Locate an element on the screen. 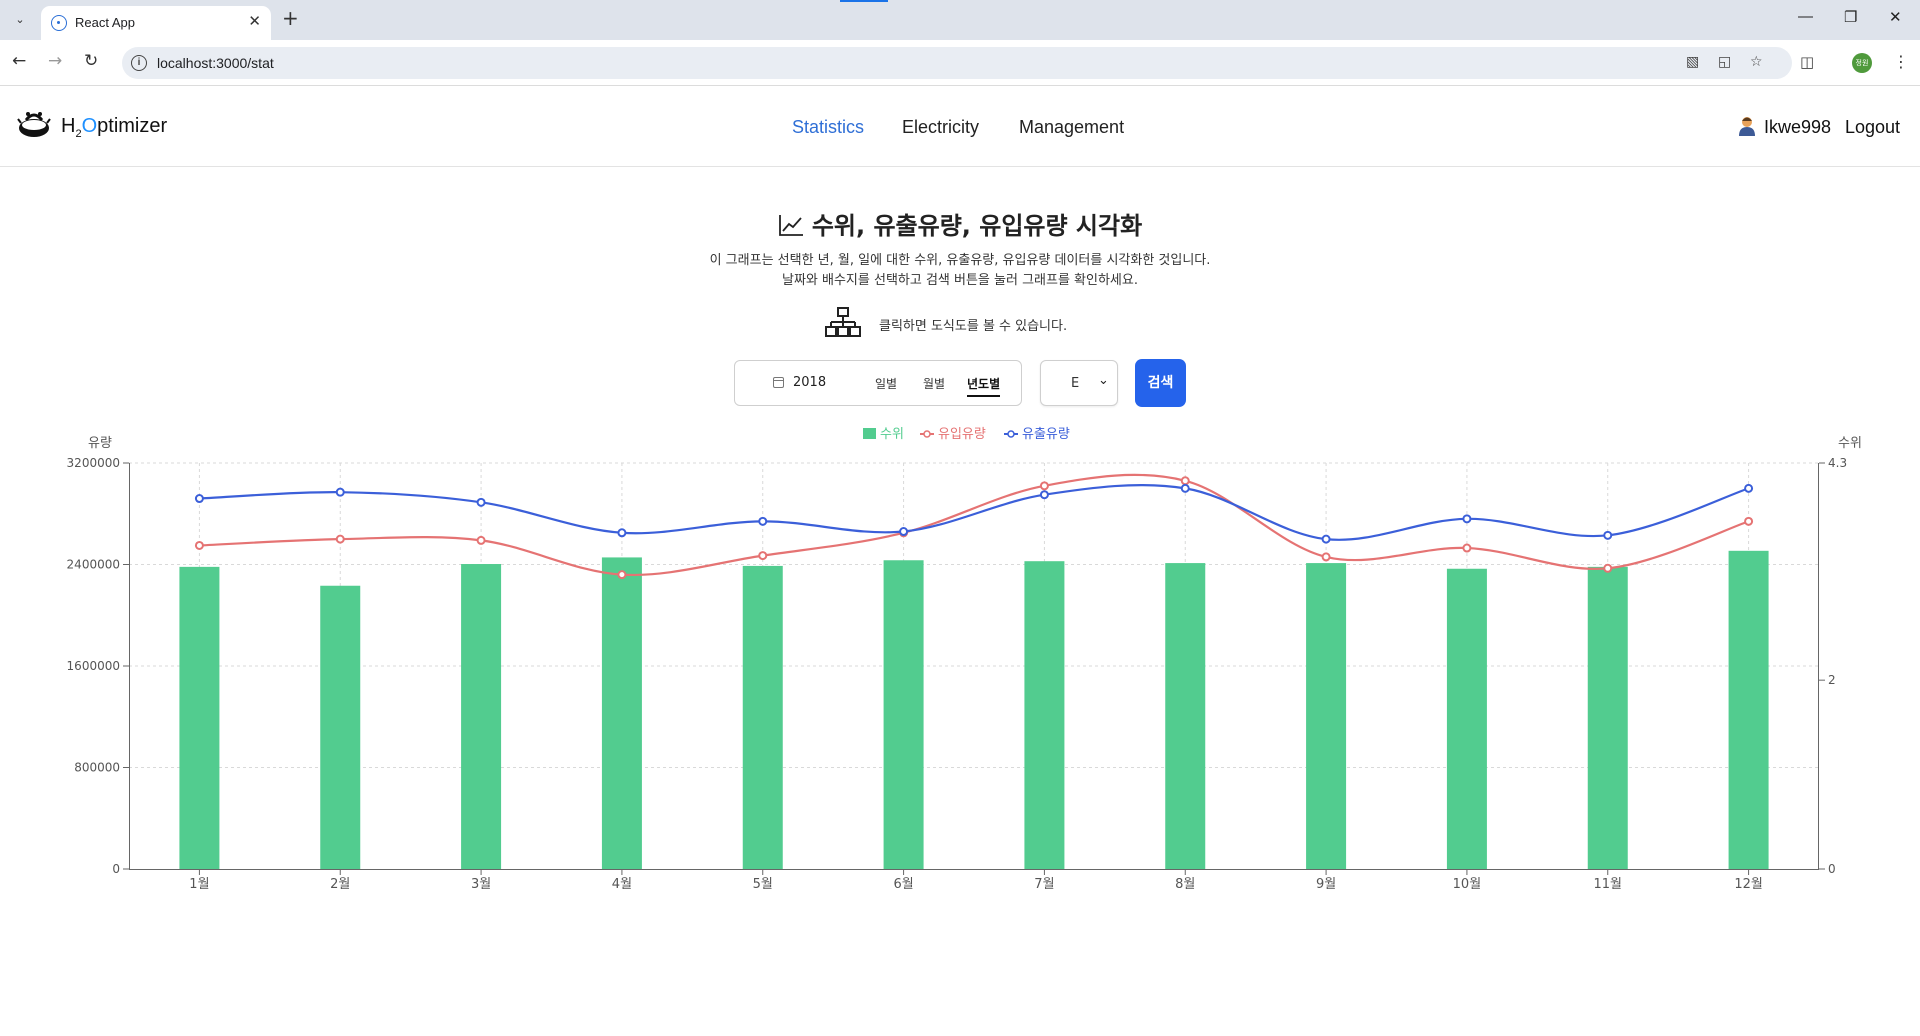 The width and height of the screenshot is (1920, 1036). year-picker: 2018 is located at coordinates (809, 382).